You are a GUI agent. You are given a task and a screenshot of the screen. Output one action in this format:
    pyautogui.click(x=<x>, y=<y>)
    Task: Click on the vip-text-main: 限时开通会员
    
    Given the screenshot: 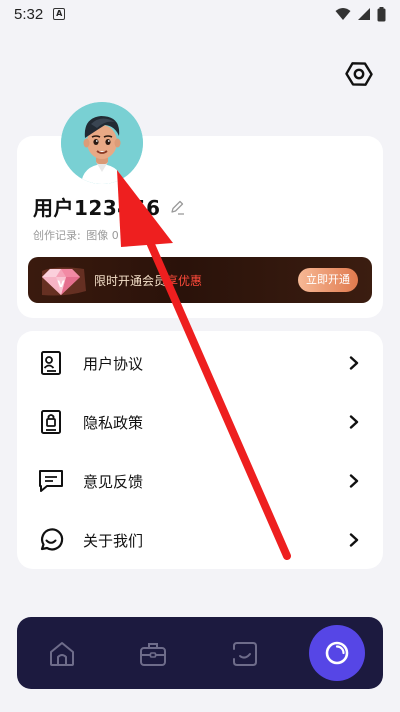 What is the action you would take?
    pyautogui.click(x=130, y=281)
    